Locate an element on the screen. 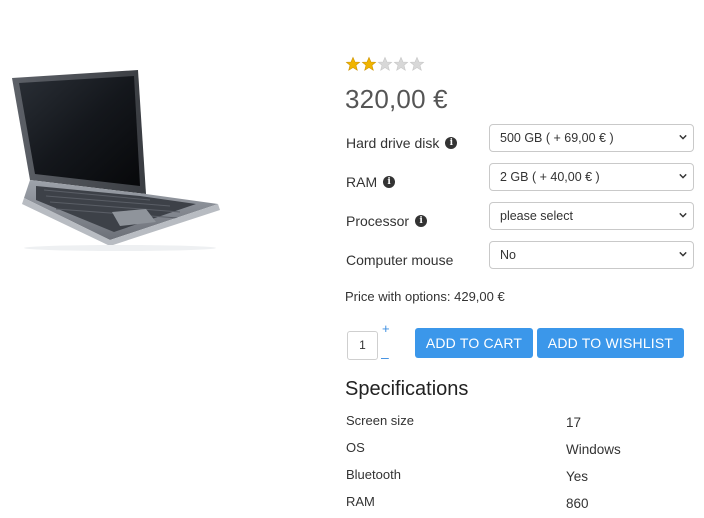 Image resolution: width=704 pixels, height=518 pixels. option-label-text: Computer mouse is located at coordinates (400, 260).